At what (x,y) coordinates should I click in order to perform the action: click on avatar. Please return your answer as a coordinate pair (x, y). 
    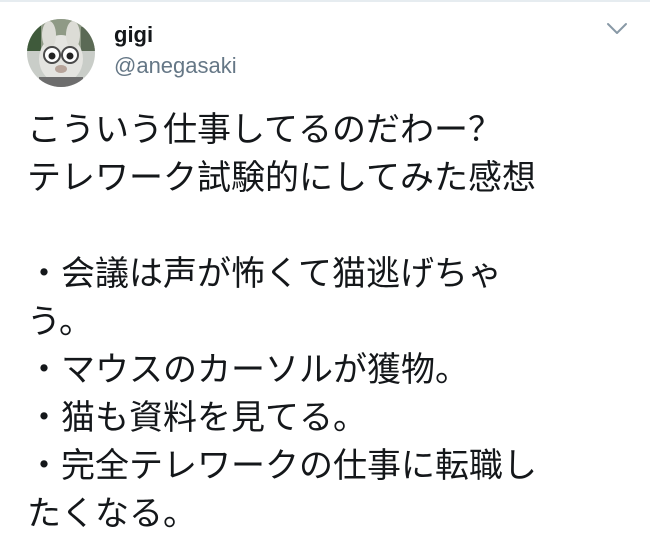
    Looking at the image, I should click on (61, 53).